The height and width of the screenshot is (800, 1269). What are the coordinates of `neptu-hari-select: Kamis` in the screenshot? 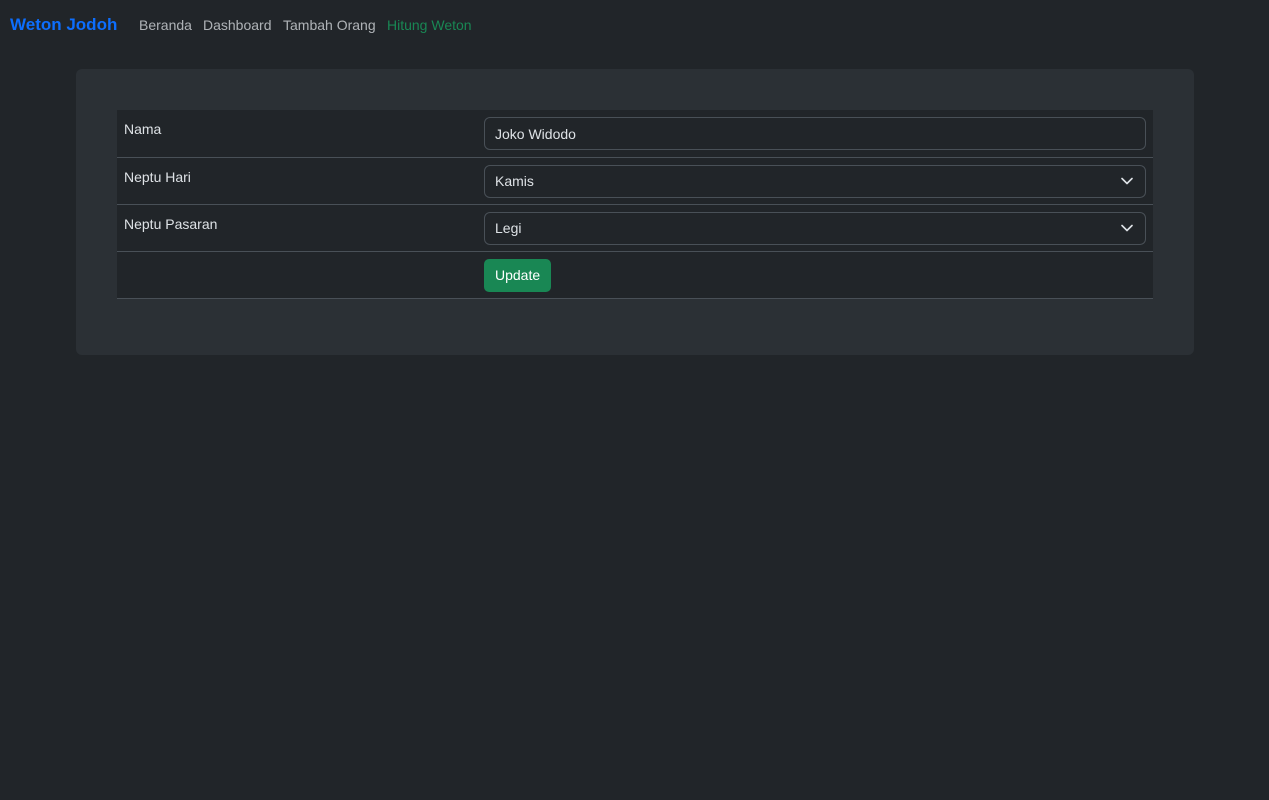 It's located at (815, 181).